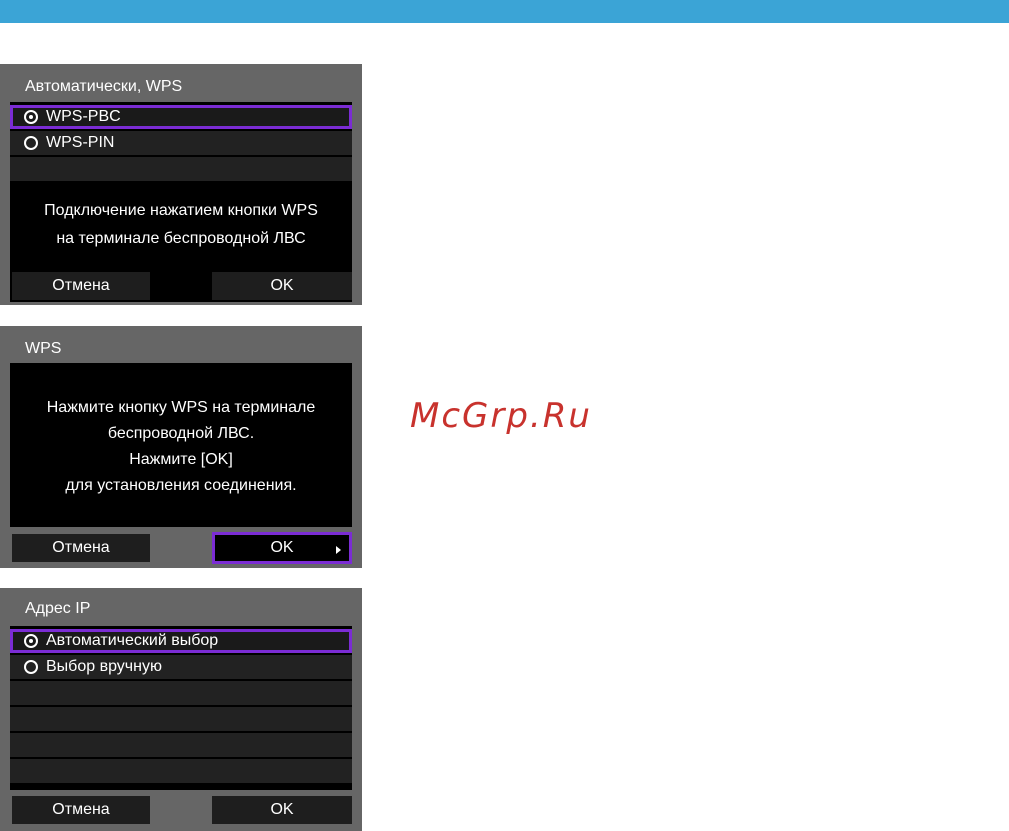  I want to click on option-label: Автоматический выбор, so click(132, 640).